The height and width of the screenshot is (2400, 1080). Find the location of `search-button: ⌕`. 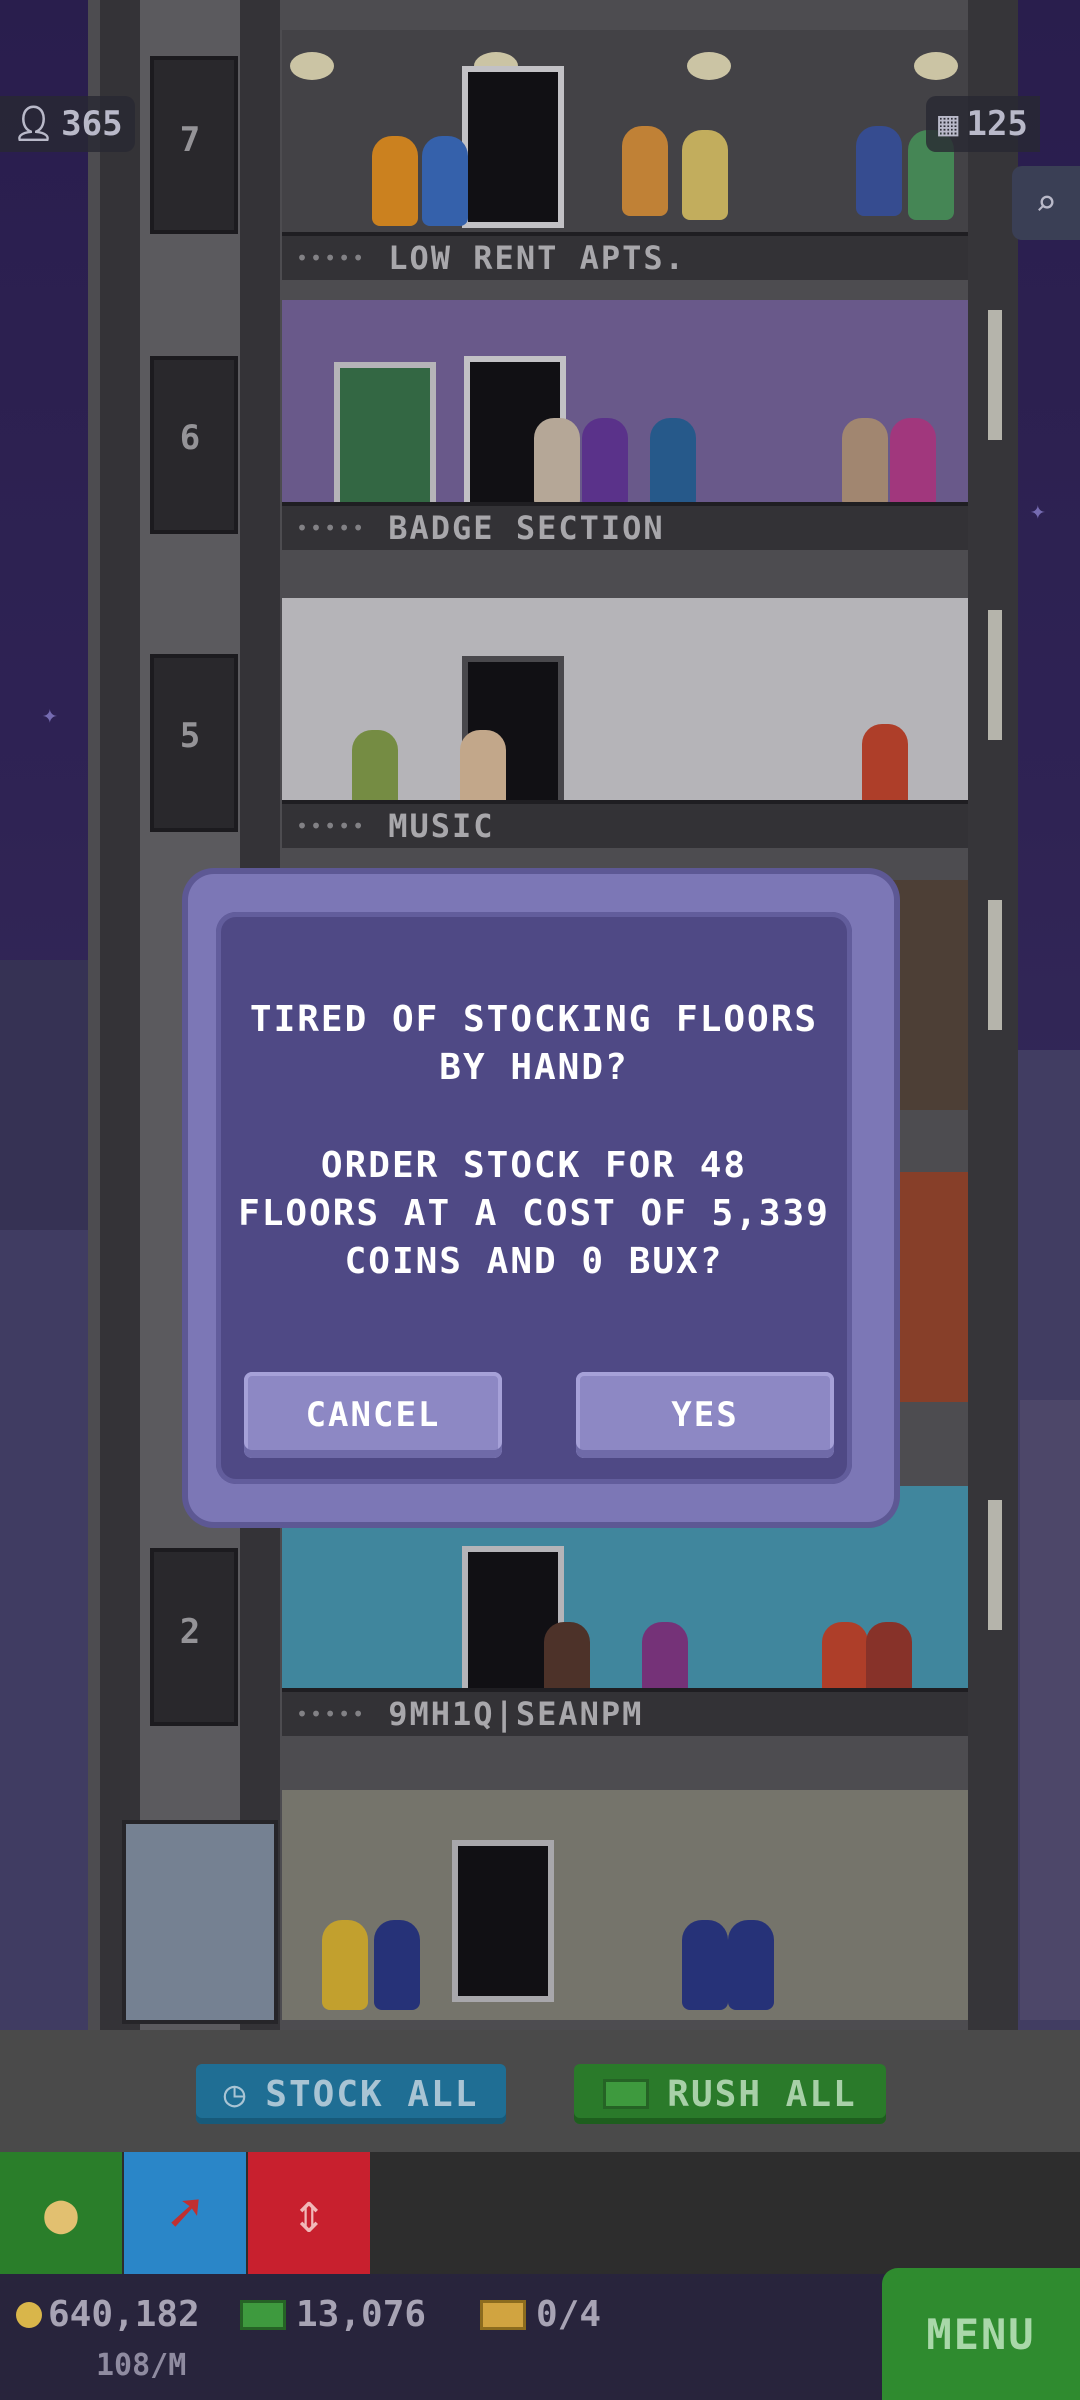

search-button: ⌕ is located at coordinates (1046, 203).